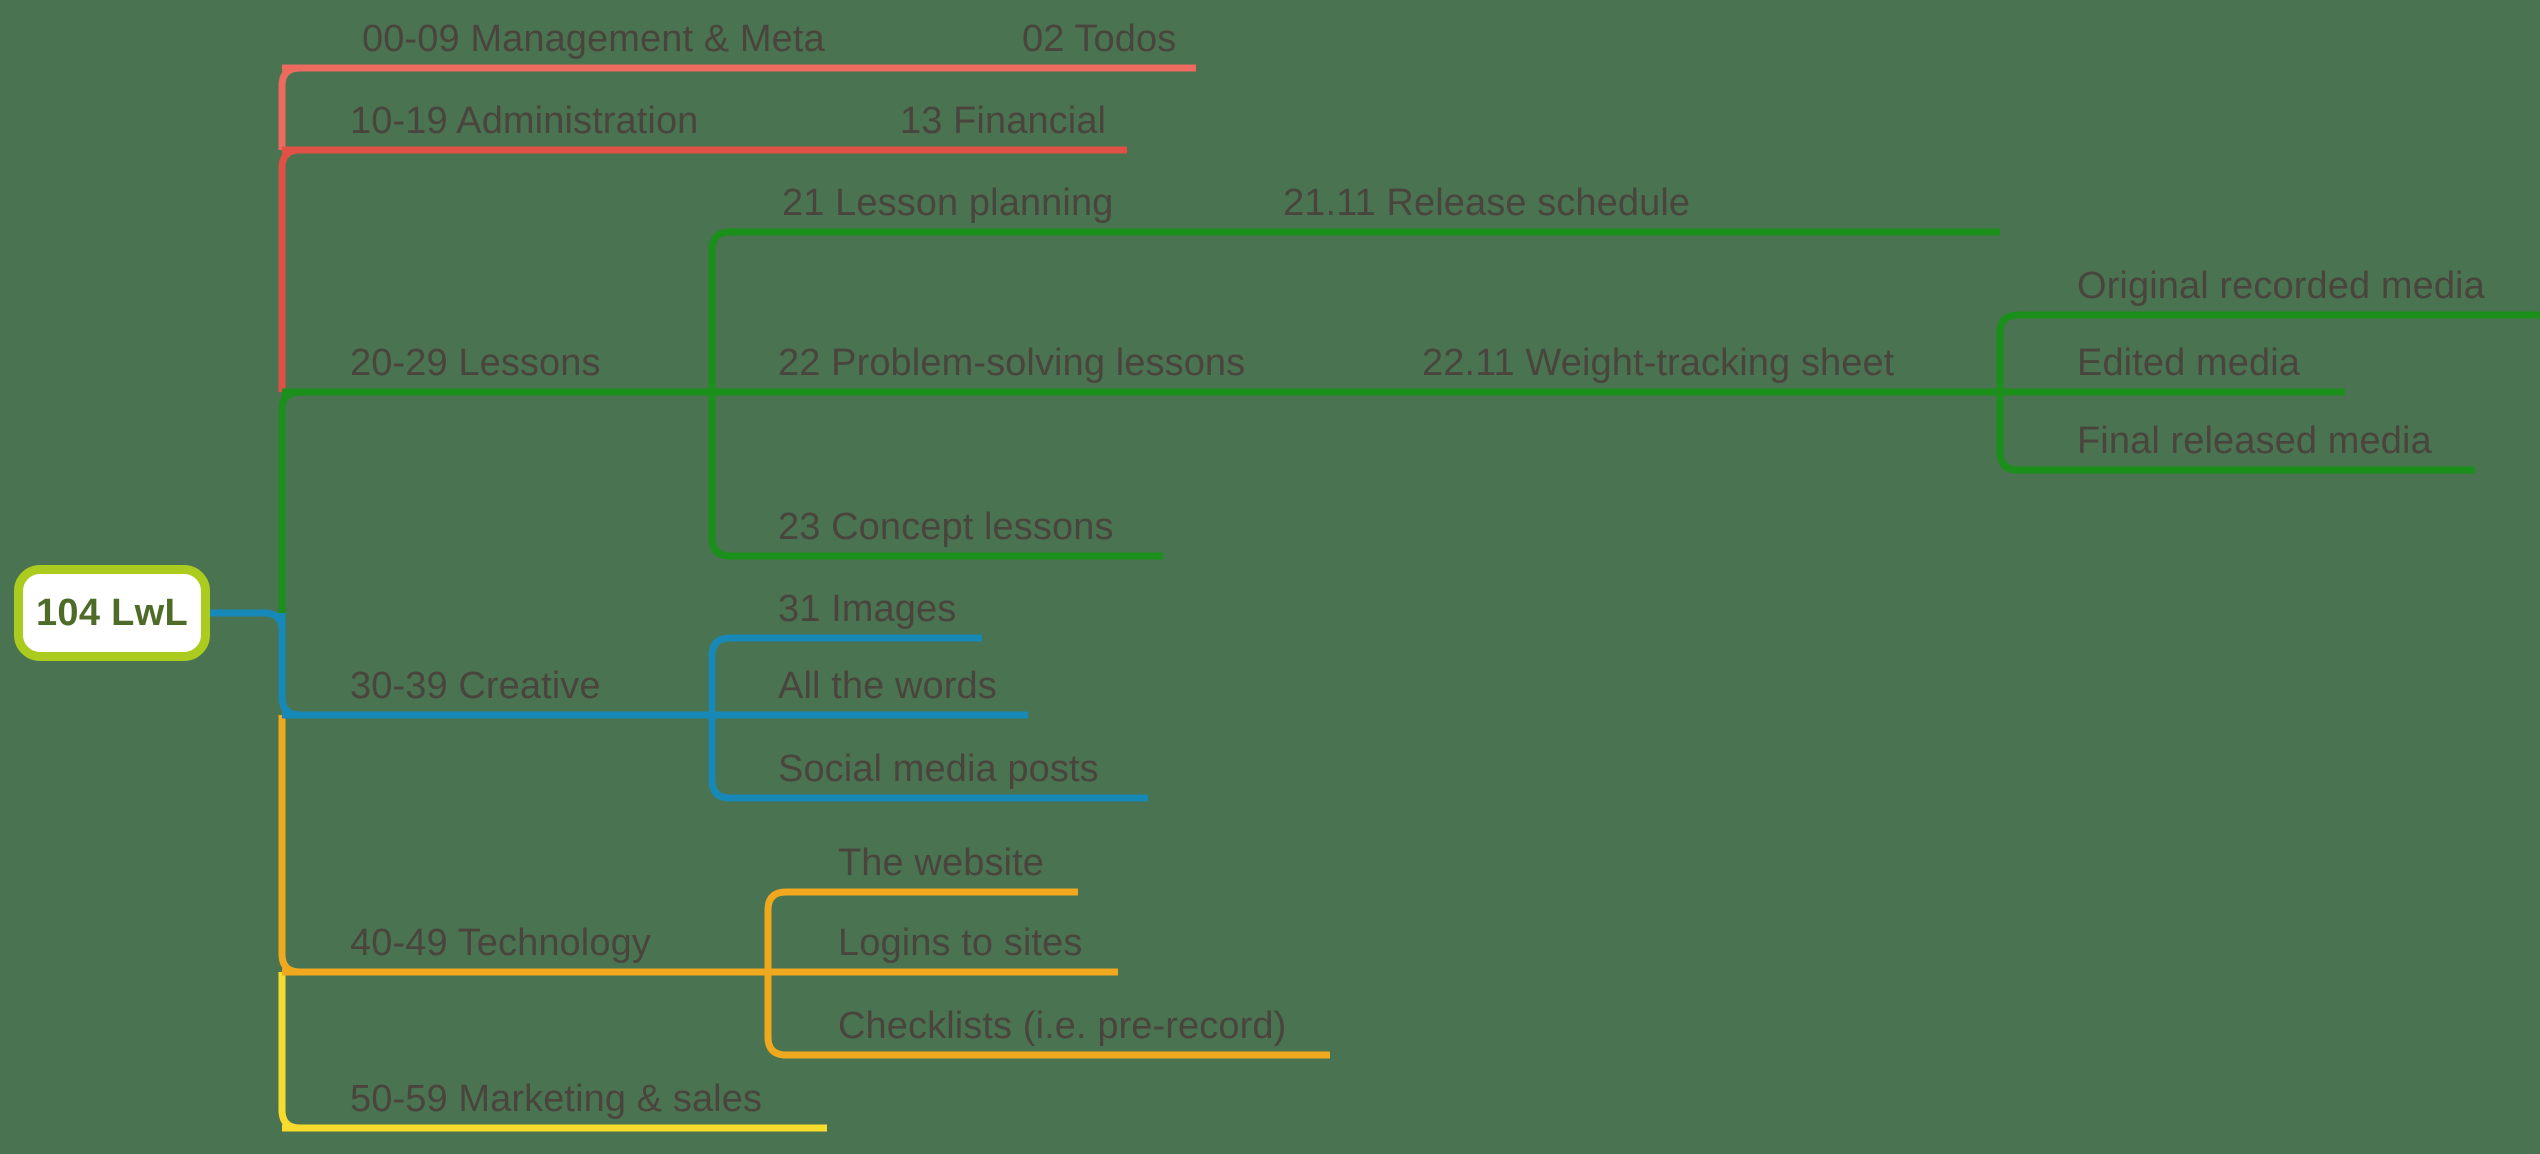  I want to click on root-node: 104 LwL, so click(112, 613).